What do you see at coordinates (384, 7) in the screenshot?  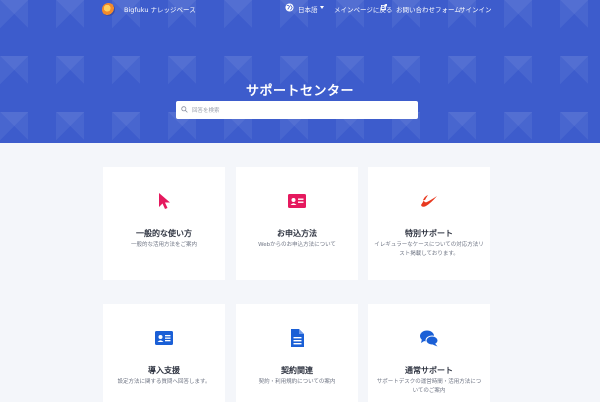 I see `external-link-icon` at bounding box center [384, 7].